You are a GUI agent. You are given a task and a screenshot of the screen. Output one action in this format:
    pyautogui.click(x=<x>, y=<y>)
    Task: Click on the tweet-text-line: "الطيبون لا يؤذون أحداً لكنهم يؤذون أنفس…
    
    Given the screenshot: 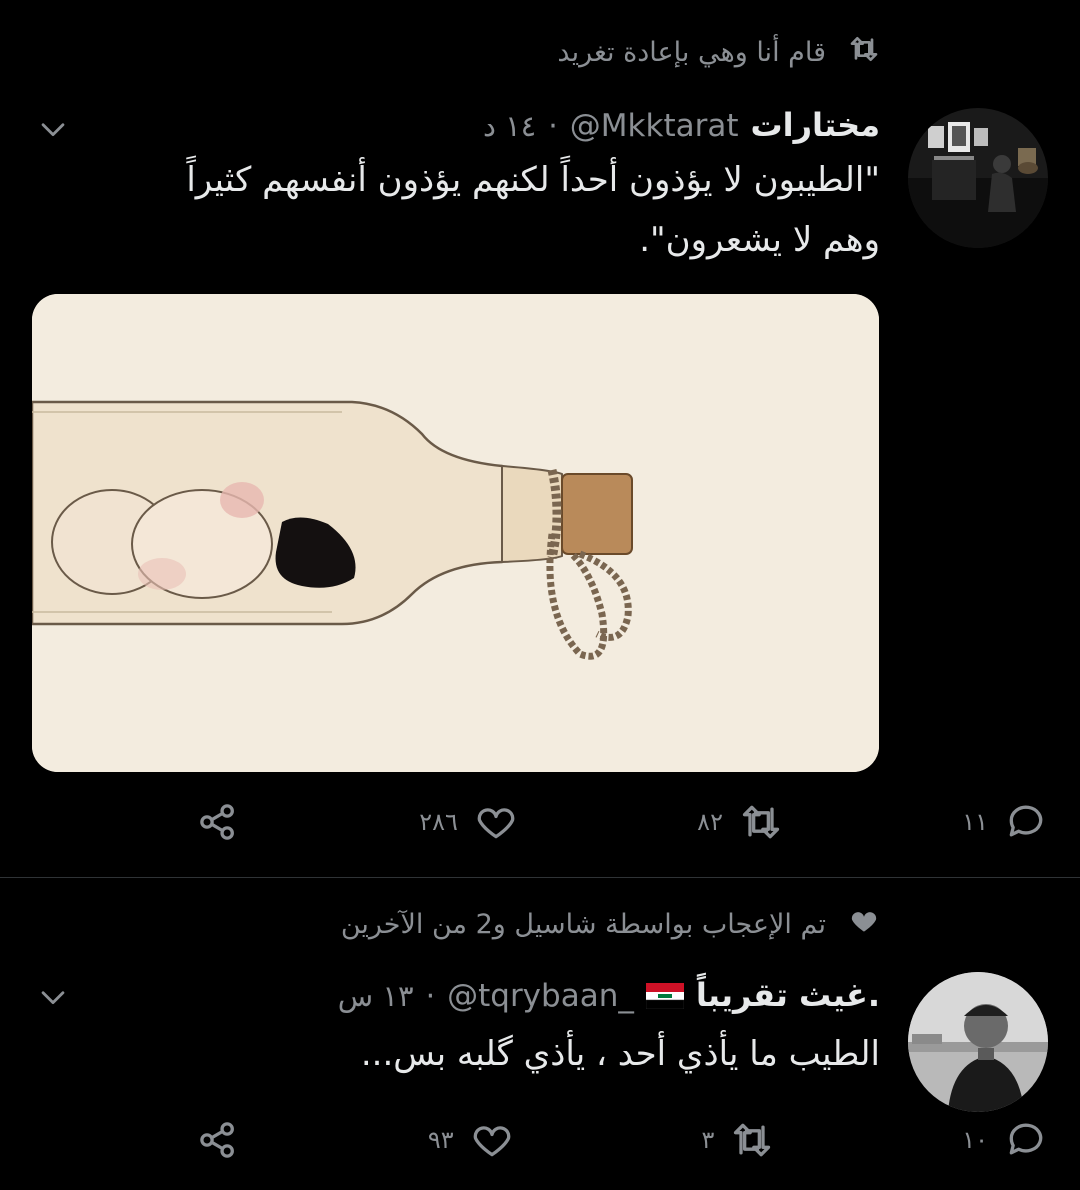 What is the action you would take?
    pyautogui.click(x=533, y=180)
    